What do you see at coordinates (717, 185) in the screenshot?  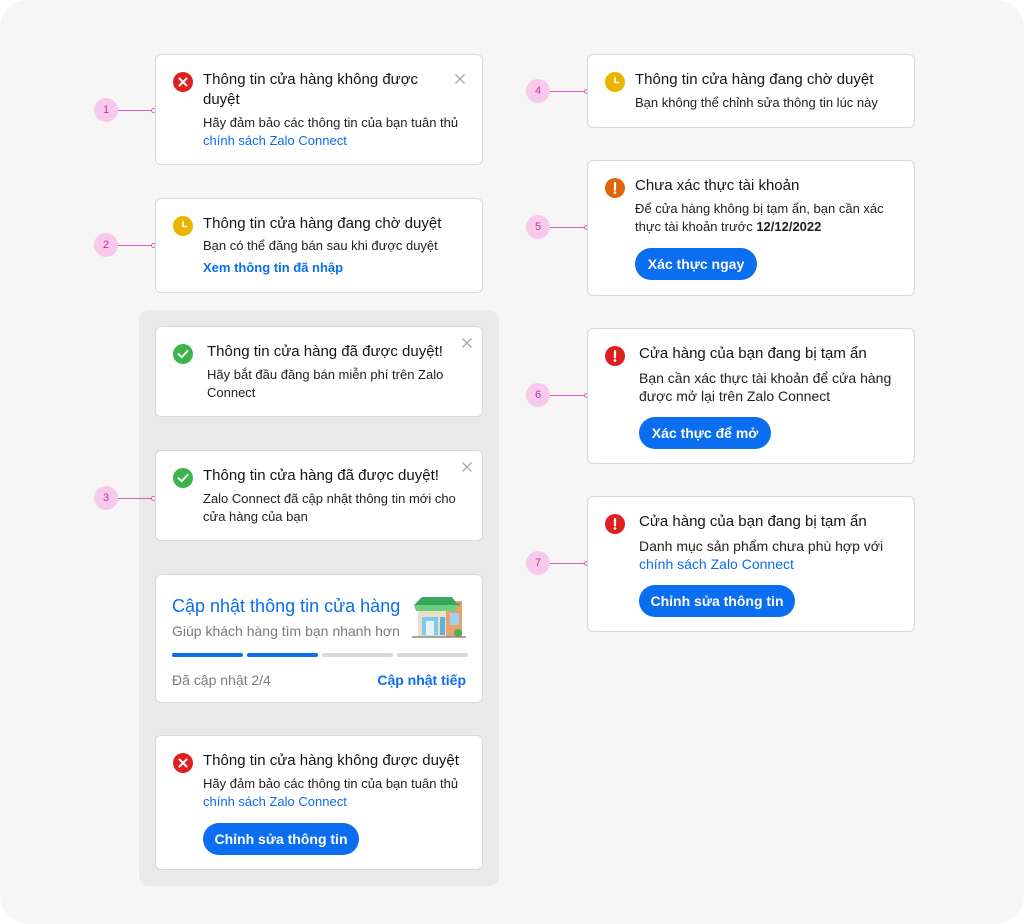 I see `card-title: Chưa xác thực tài khoản` at bounding box center [717, 185].